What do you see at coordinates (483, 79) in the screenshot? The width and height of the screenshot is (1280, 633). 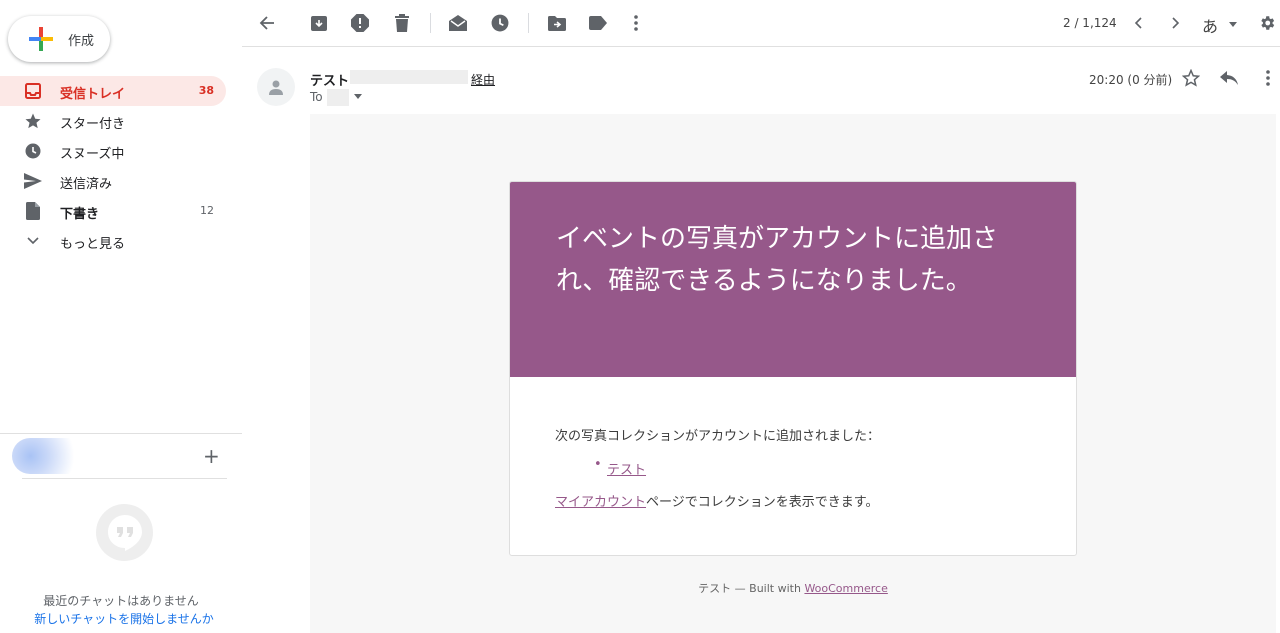 I see `via-link: 経由` at bounding box center [483, 79].